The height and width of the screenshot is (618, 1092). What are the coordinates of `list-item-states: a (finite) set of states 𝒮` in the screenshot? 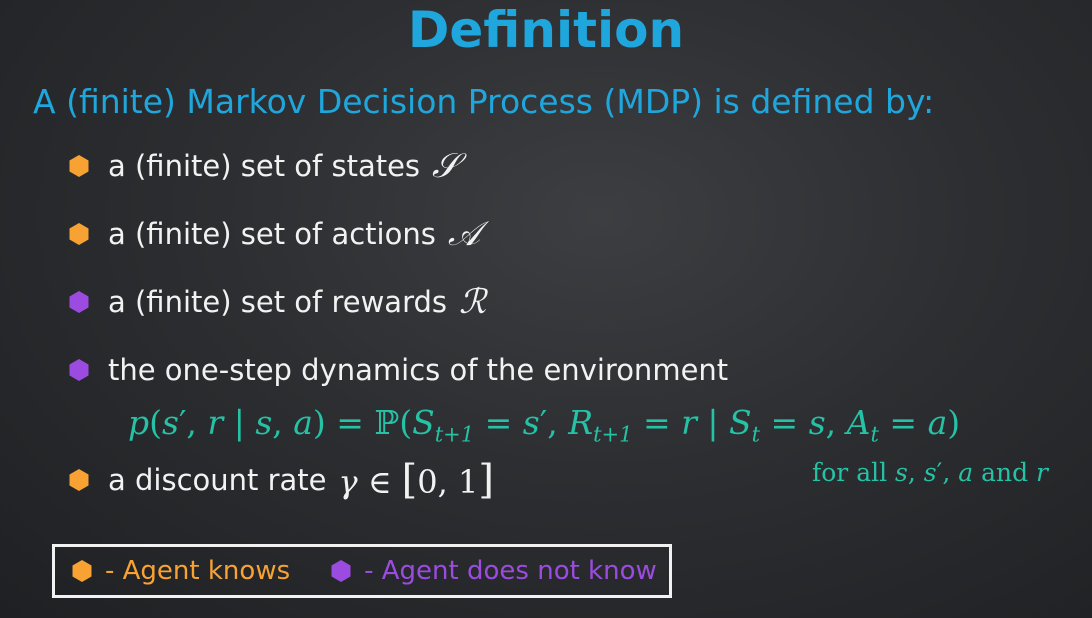 It's located at (263, 166).